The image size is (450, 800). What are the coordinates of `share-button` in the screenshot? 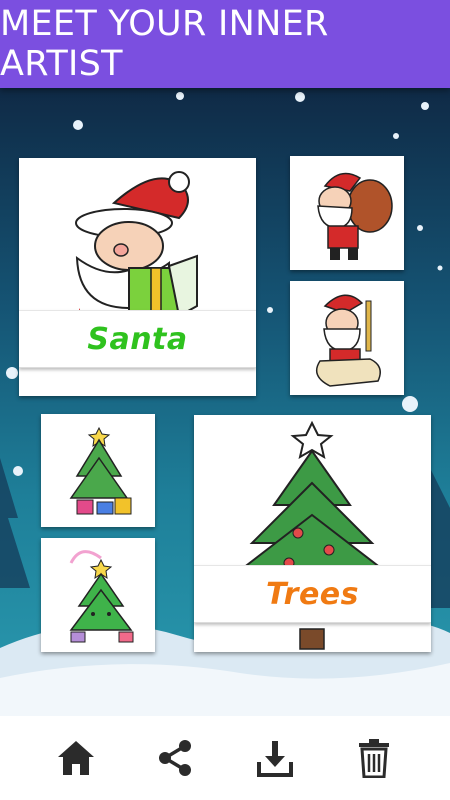 It's located at (175, 758).